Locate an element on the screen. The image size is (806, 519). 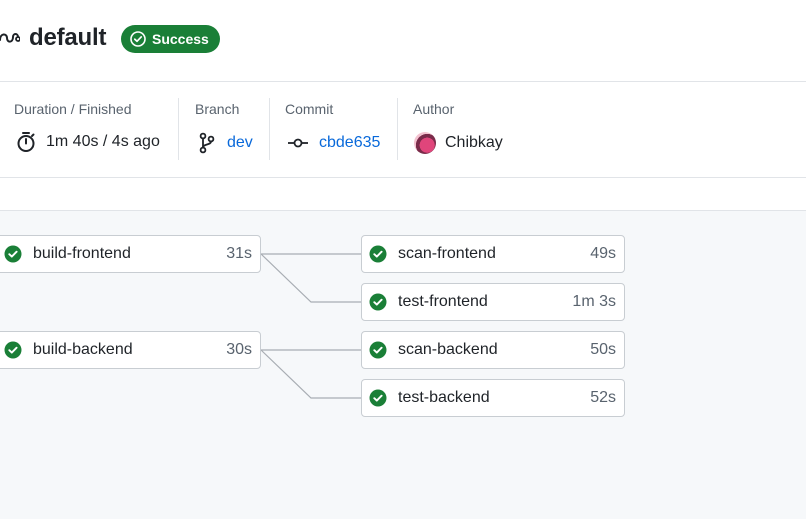
job-build-backend: build-backend 30s is located at coordinates (130, 350).